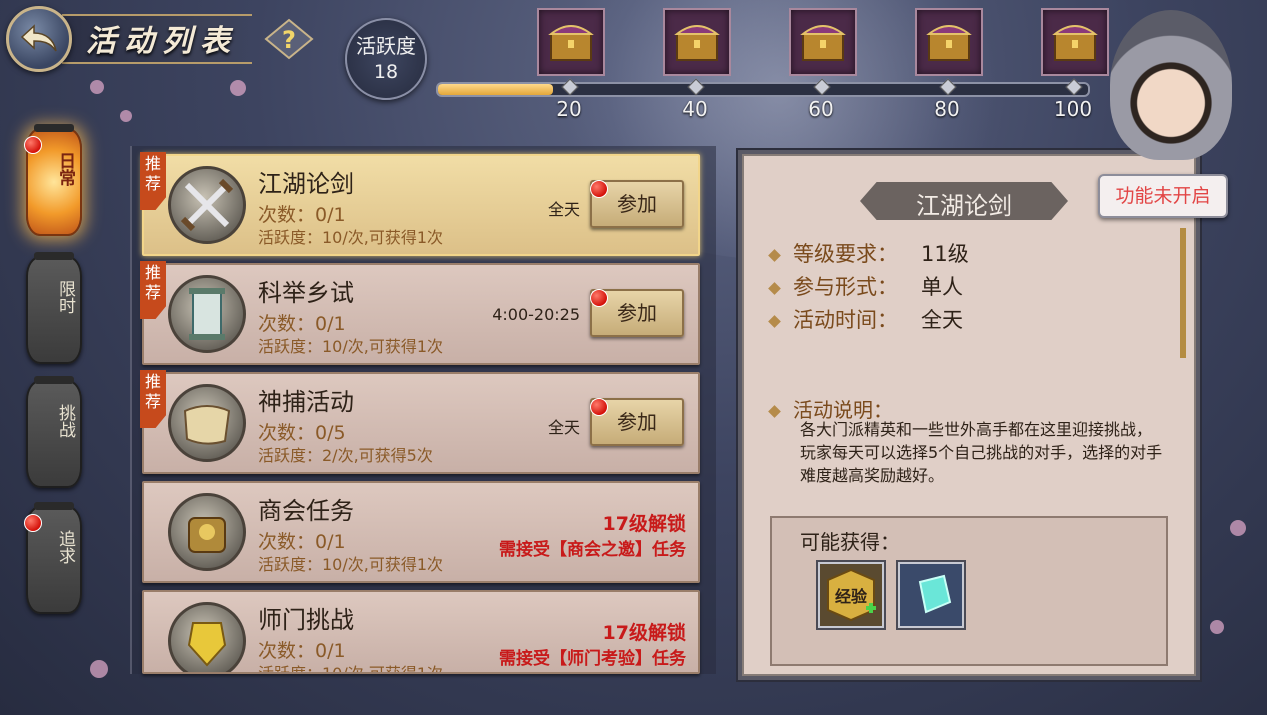 Image resolution: width=1267 pixels, height=715 pixels. What do you see at coordinates (1073, 109) in the screenshot?
I see `milestone-label: 100` at bounding box center [1073, 109].